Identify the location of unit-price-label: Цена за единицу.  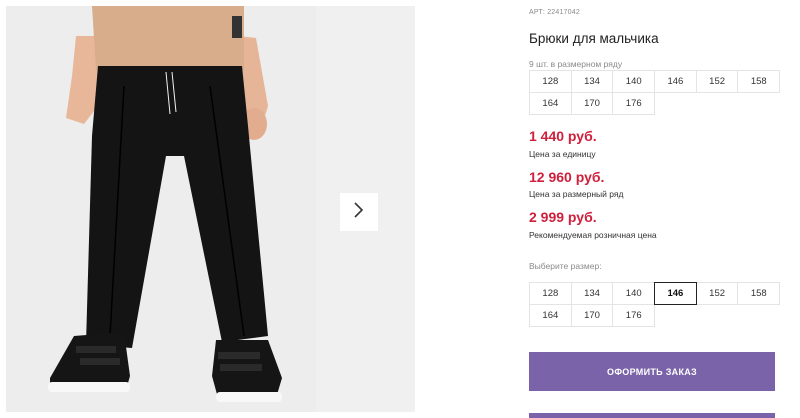
(562, 154).